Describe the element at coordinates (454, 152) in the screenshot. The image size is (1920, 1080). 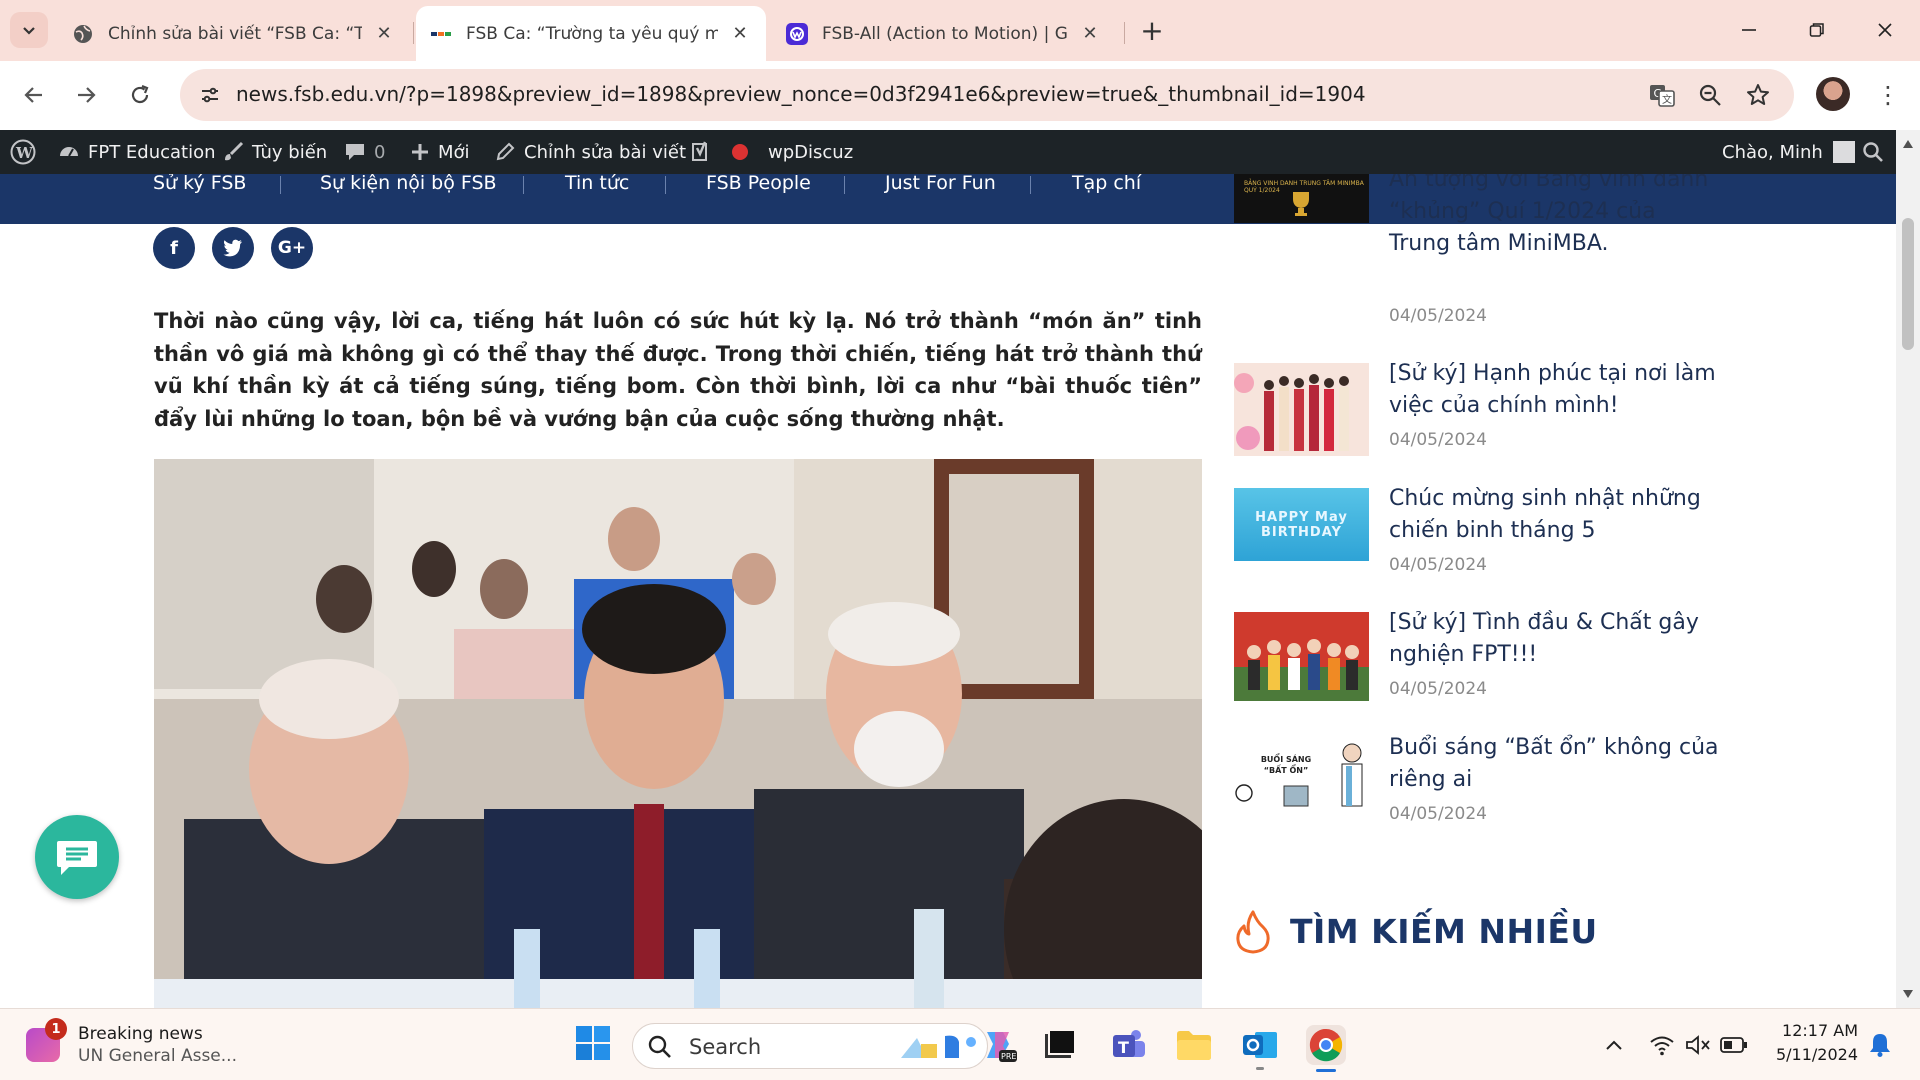
I see `new-label: Mới` at that location.